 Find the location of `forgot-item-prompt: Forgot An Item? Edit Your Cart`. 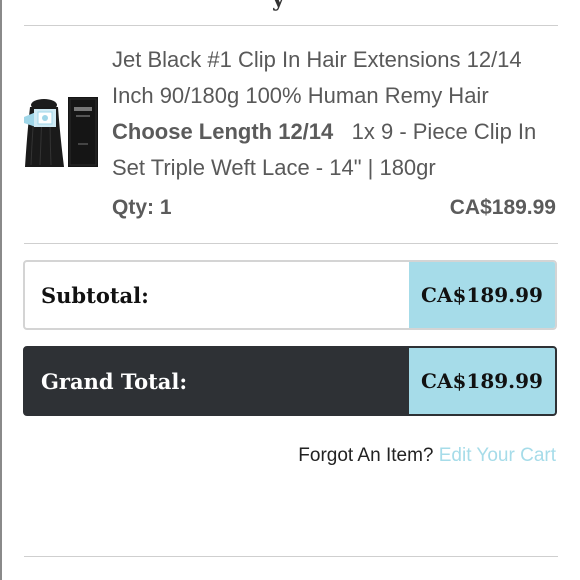

forgot-item-prompt: Forgot An Item? Edit Your Cart is located at coordinates (427, 456).